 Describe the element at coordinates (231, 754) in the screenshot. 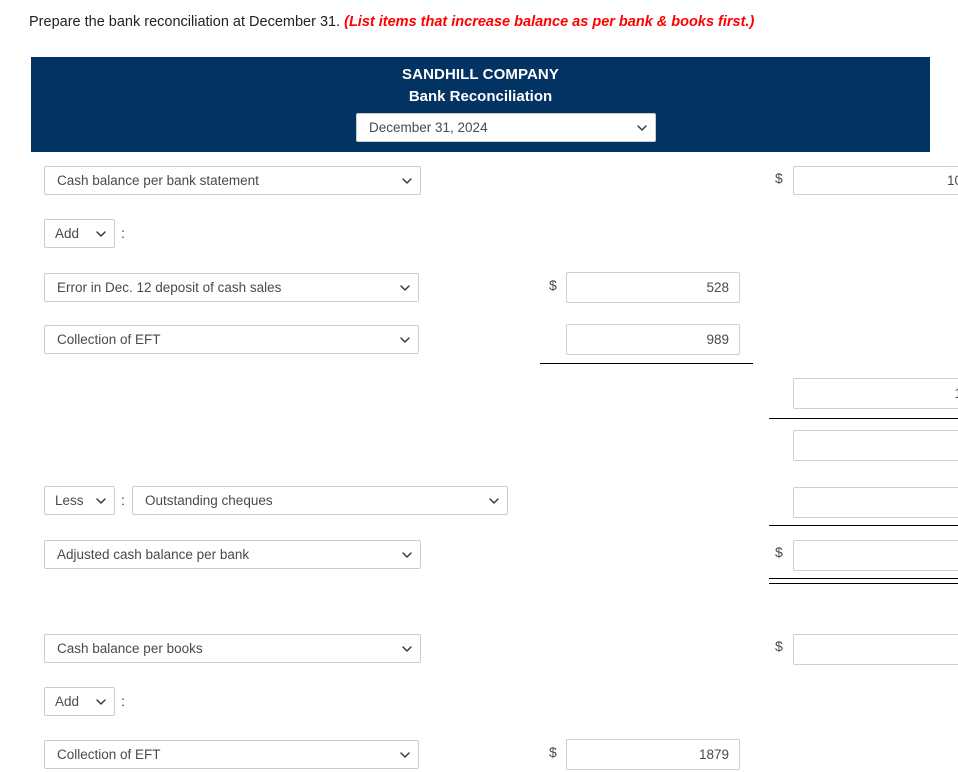

I see `books-add-item-1-select: Collection of EFT` at that location.